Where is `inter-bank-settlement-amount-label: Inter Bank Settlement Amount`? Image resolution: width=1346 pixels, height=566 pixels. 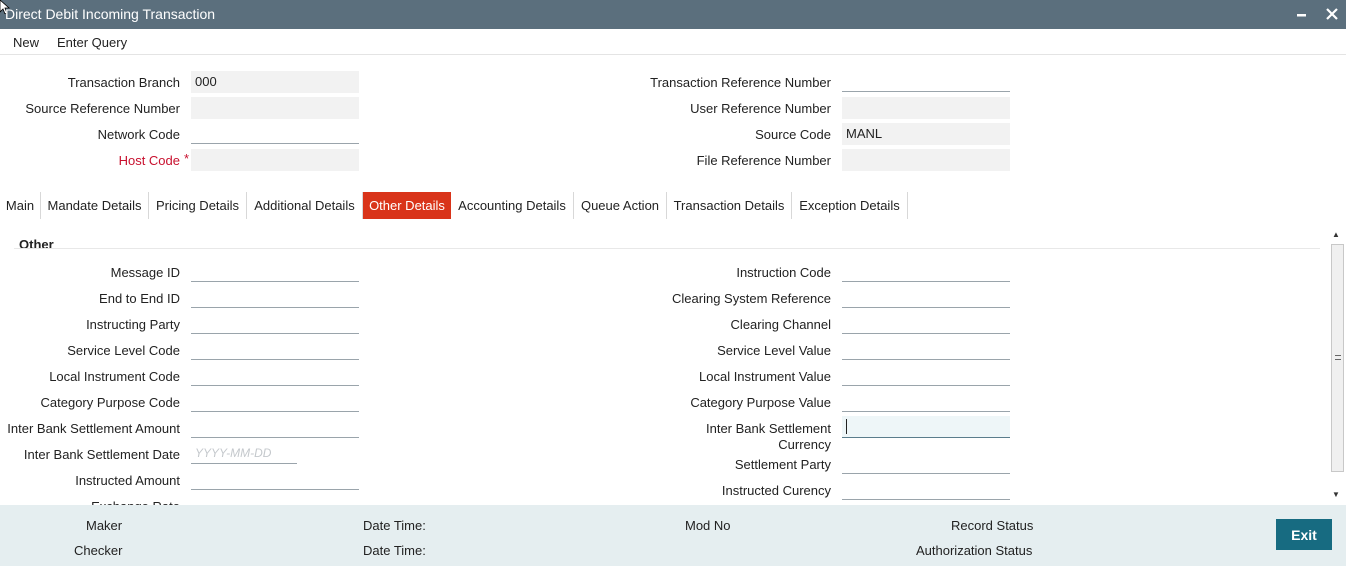
inter-bank-settlement-amount-label: Inter Bank Settlement Amount is located at coordinates (93, 428).